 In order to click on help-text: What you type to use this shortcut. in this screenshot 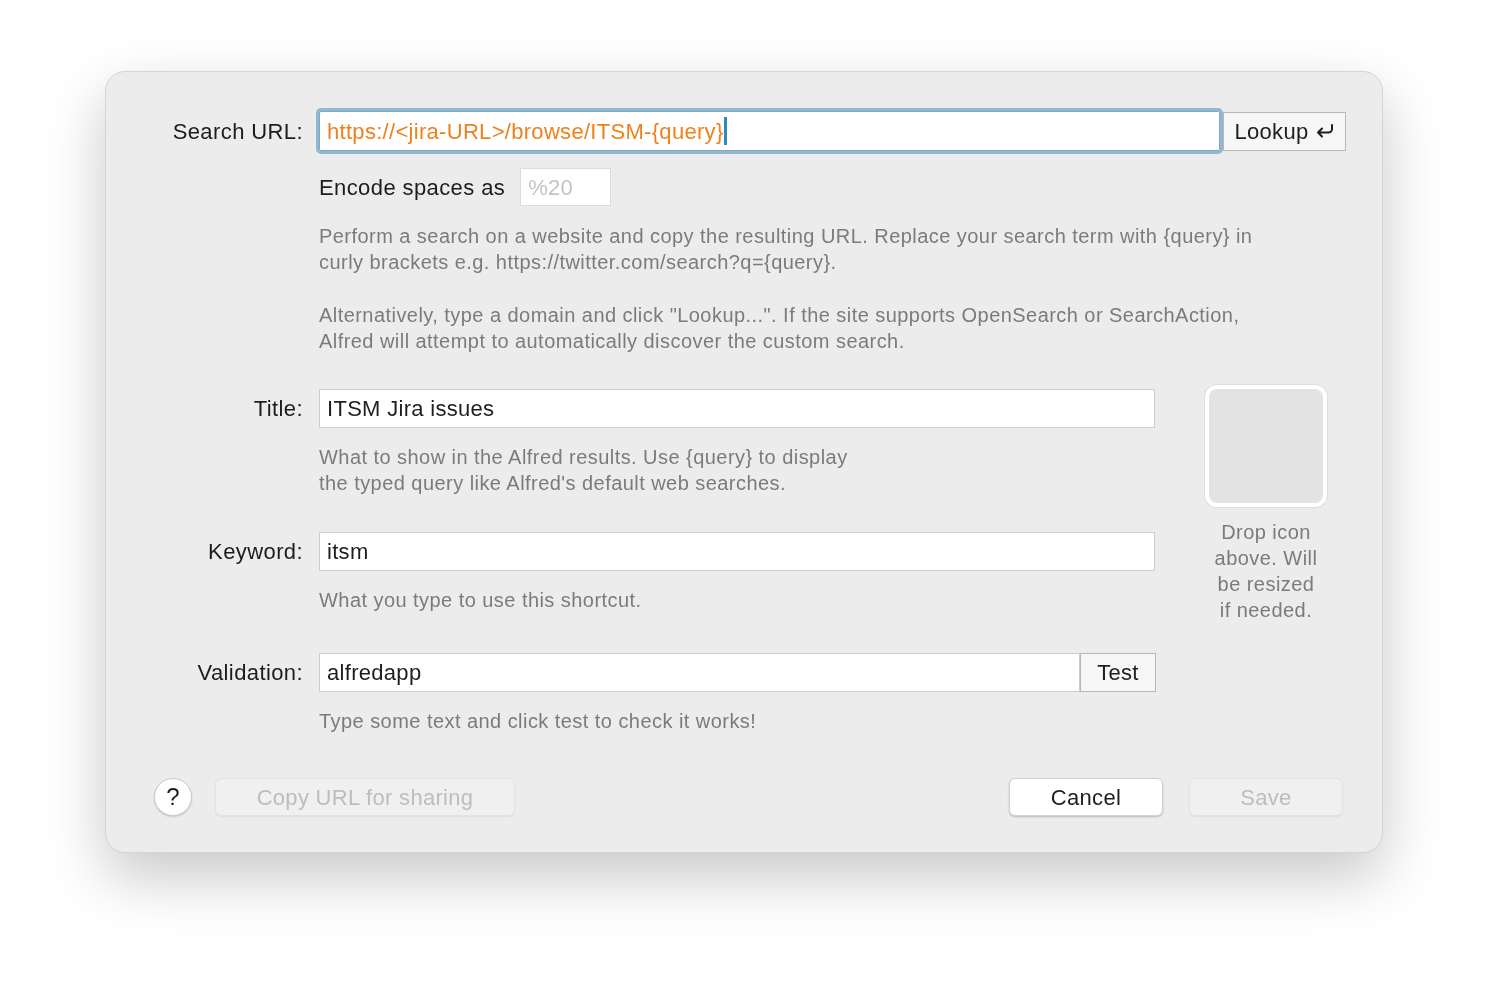, I will do `click(481, 600)`.